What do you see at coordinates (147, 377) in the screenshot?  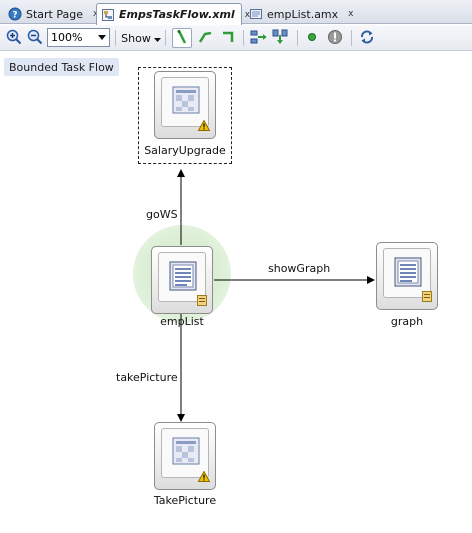 I see `edge-label-takePicture: takePicture` at bounding box center [147, 377].